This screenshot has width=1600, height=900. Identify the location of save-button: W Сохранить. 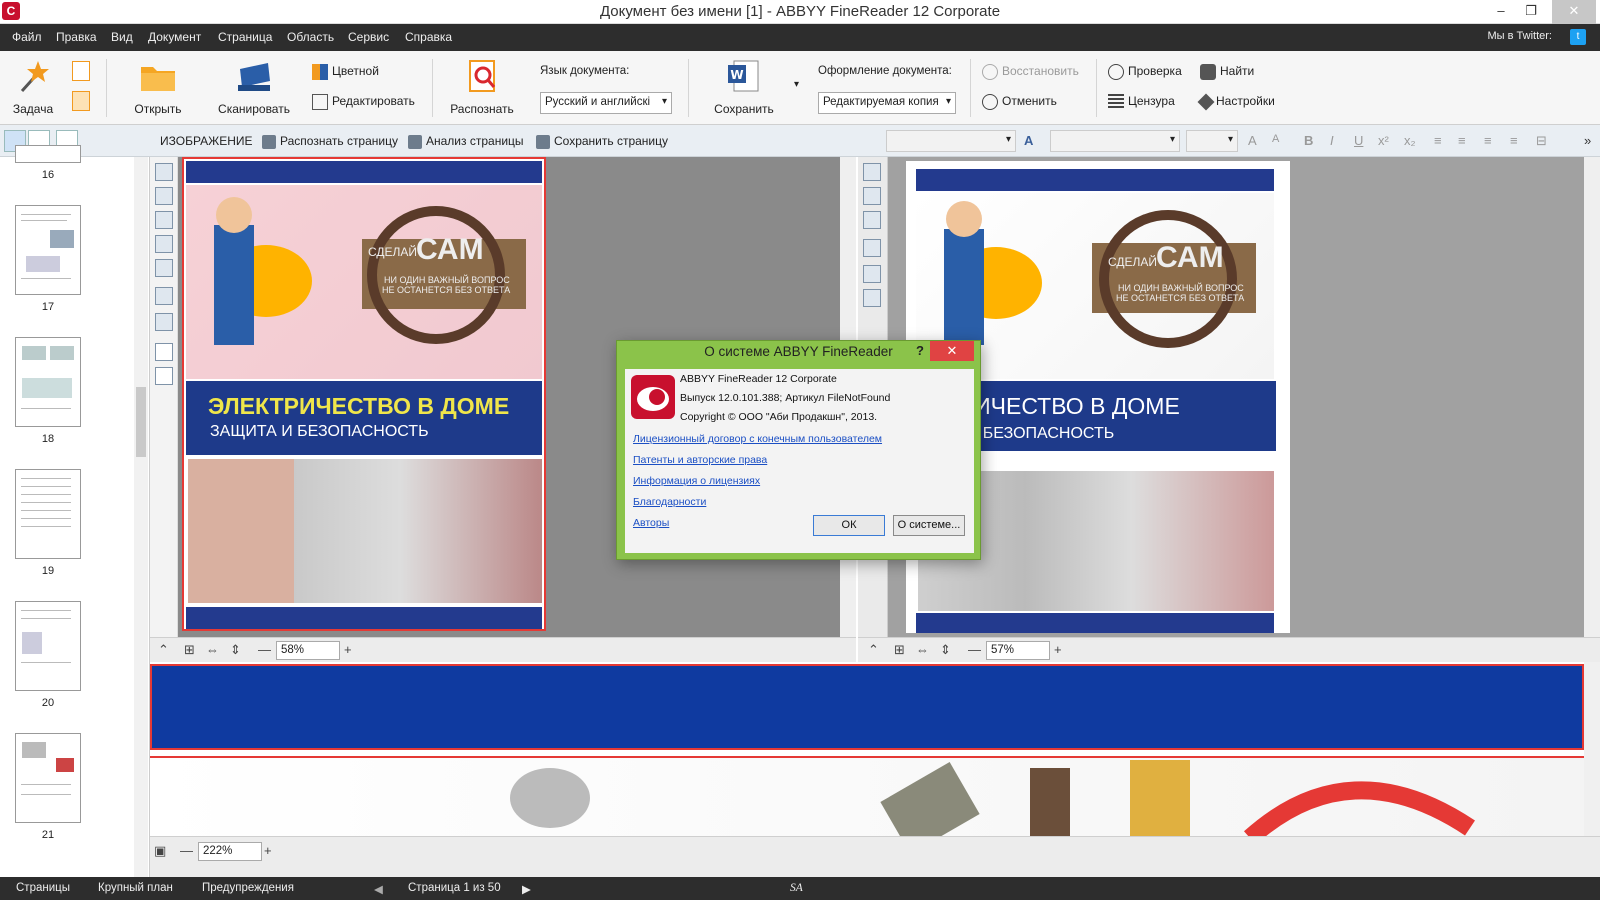
(744, 87).